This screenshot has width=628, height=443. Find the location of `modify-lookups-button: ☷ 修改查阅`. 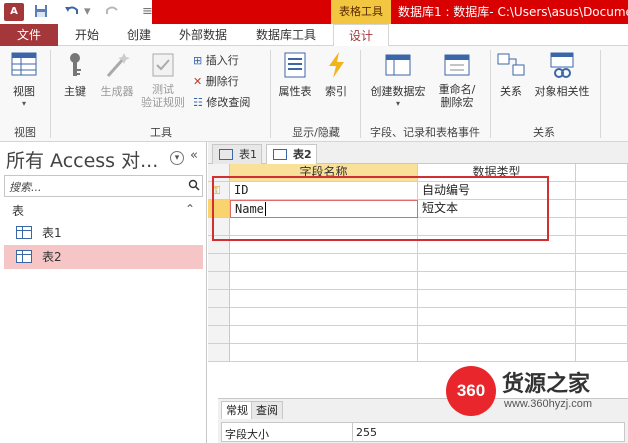

modify-lookups-button: ☷ 修改查阅 is located at coordinates (221, 102).